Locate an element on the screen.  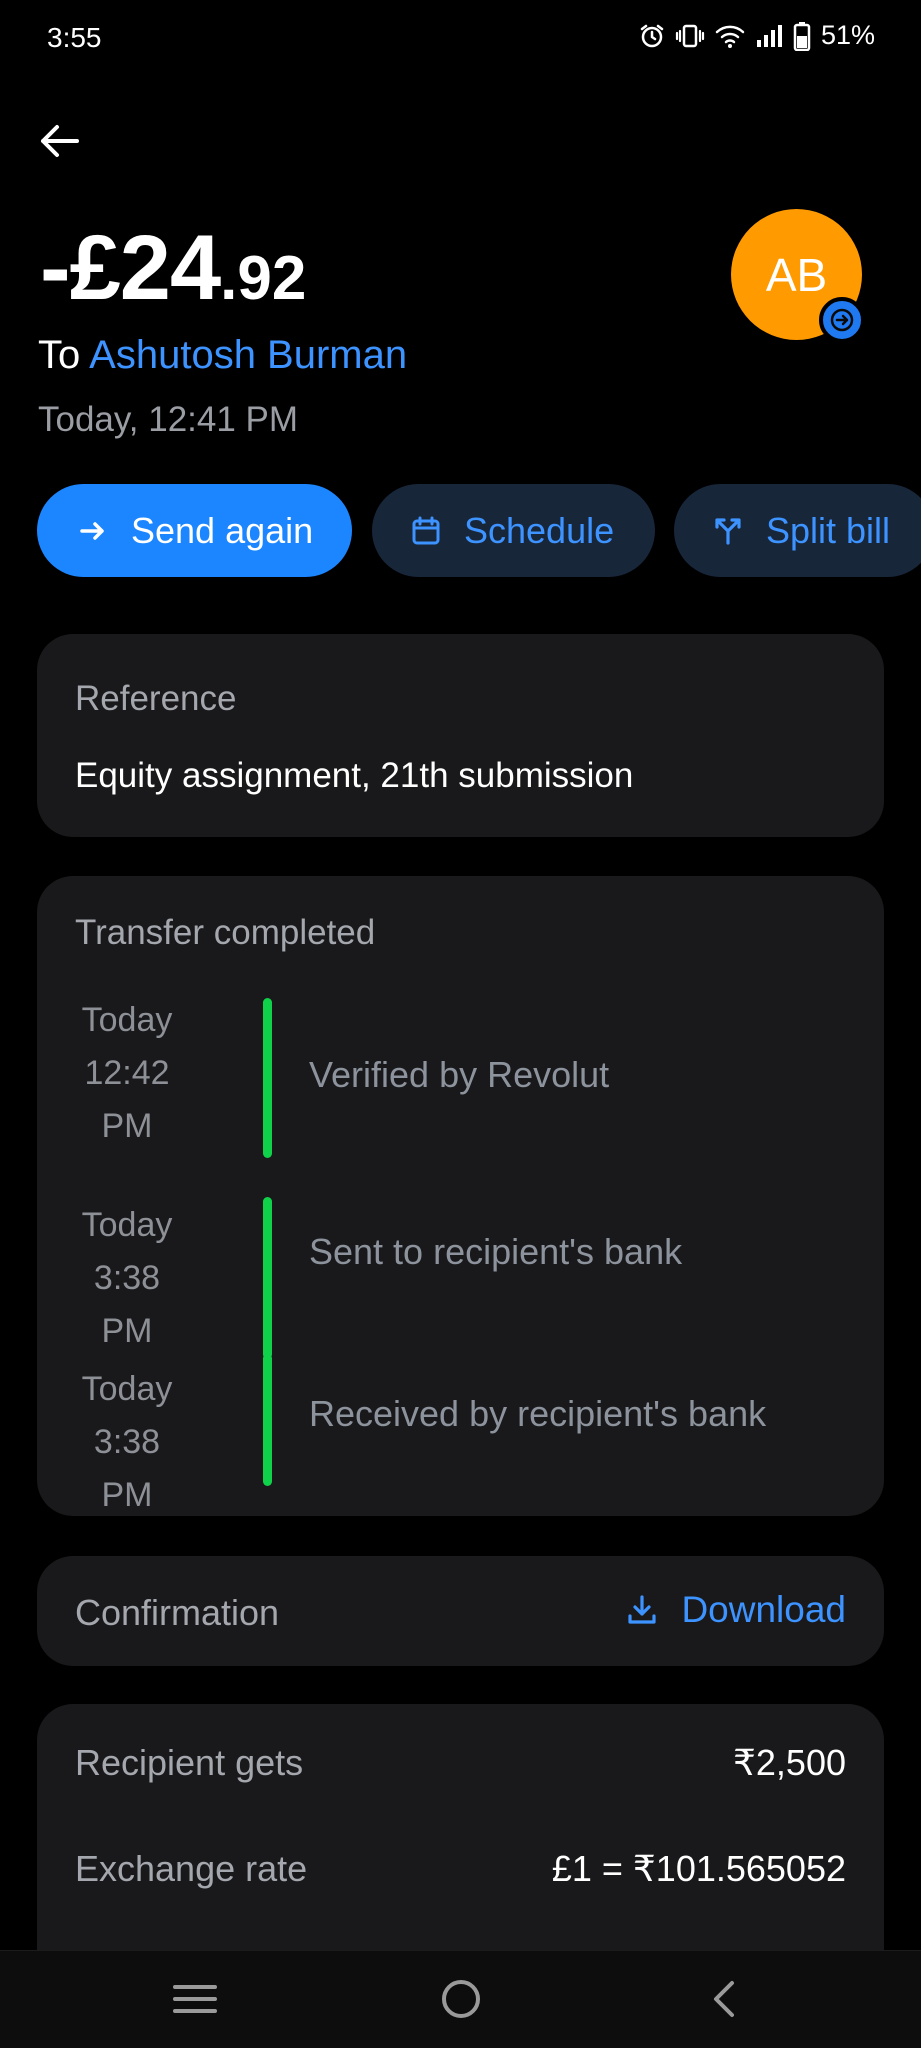
detail-value: ₹2,500 is located at coordinates (789, 1762).